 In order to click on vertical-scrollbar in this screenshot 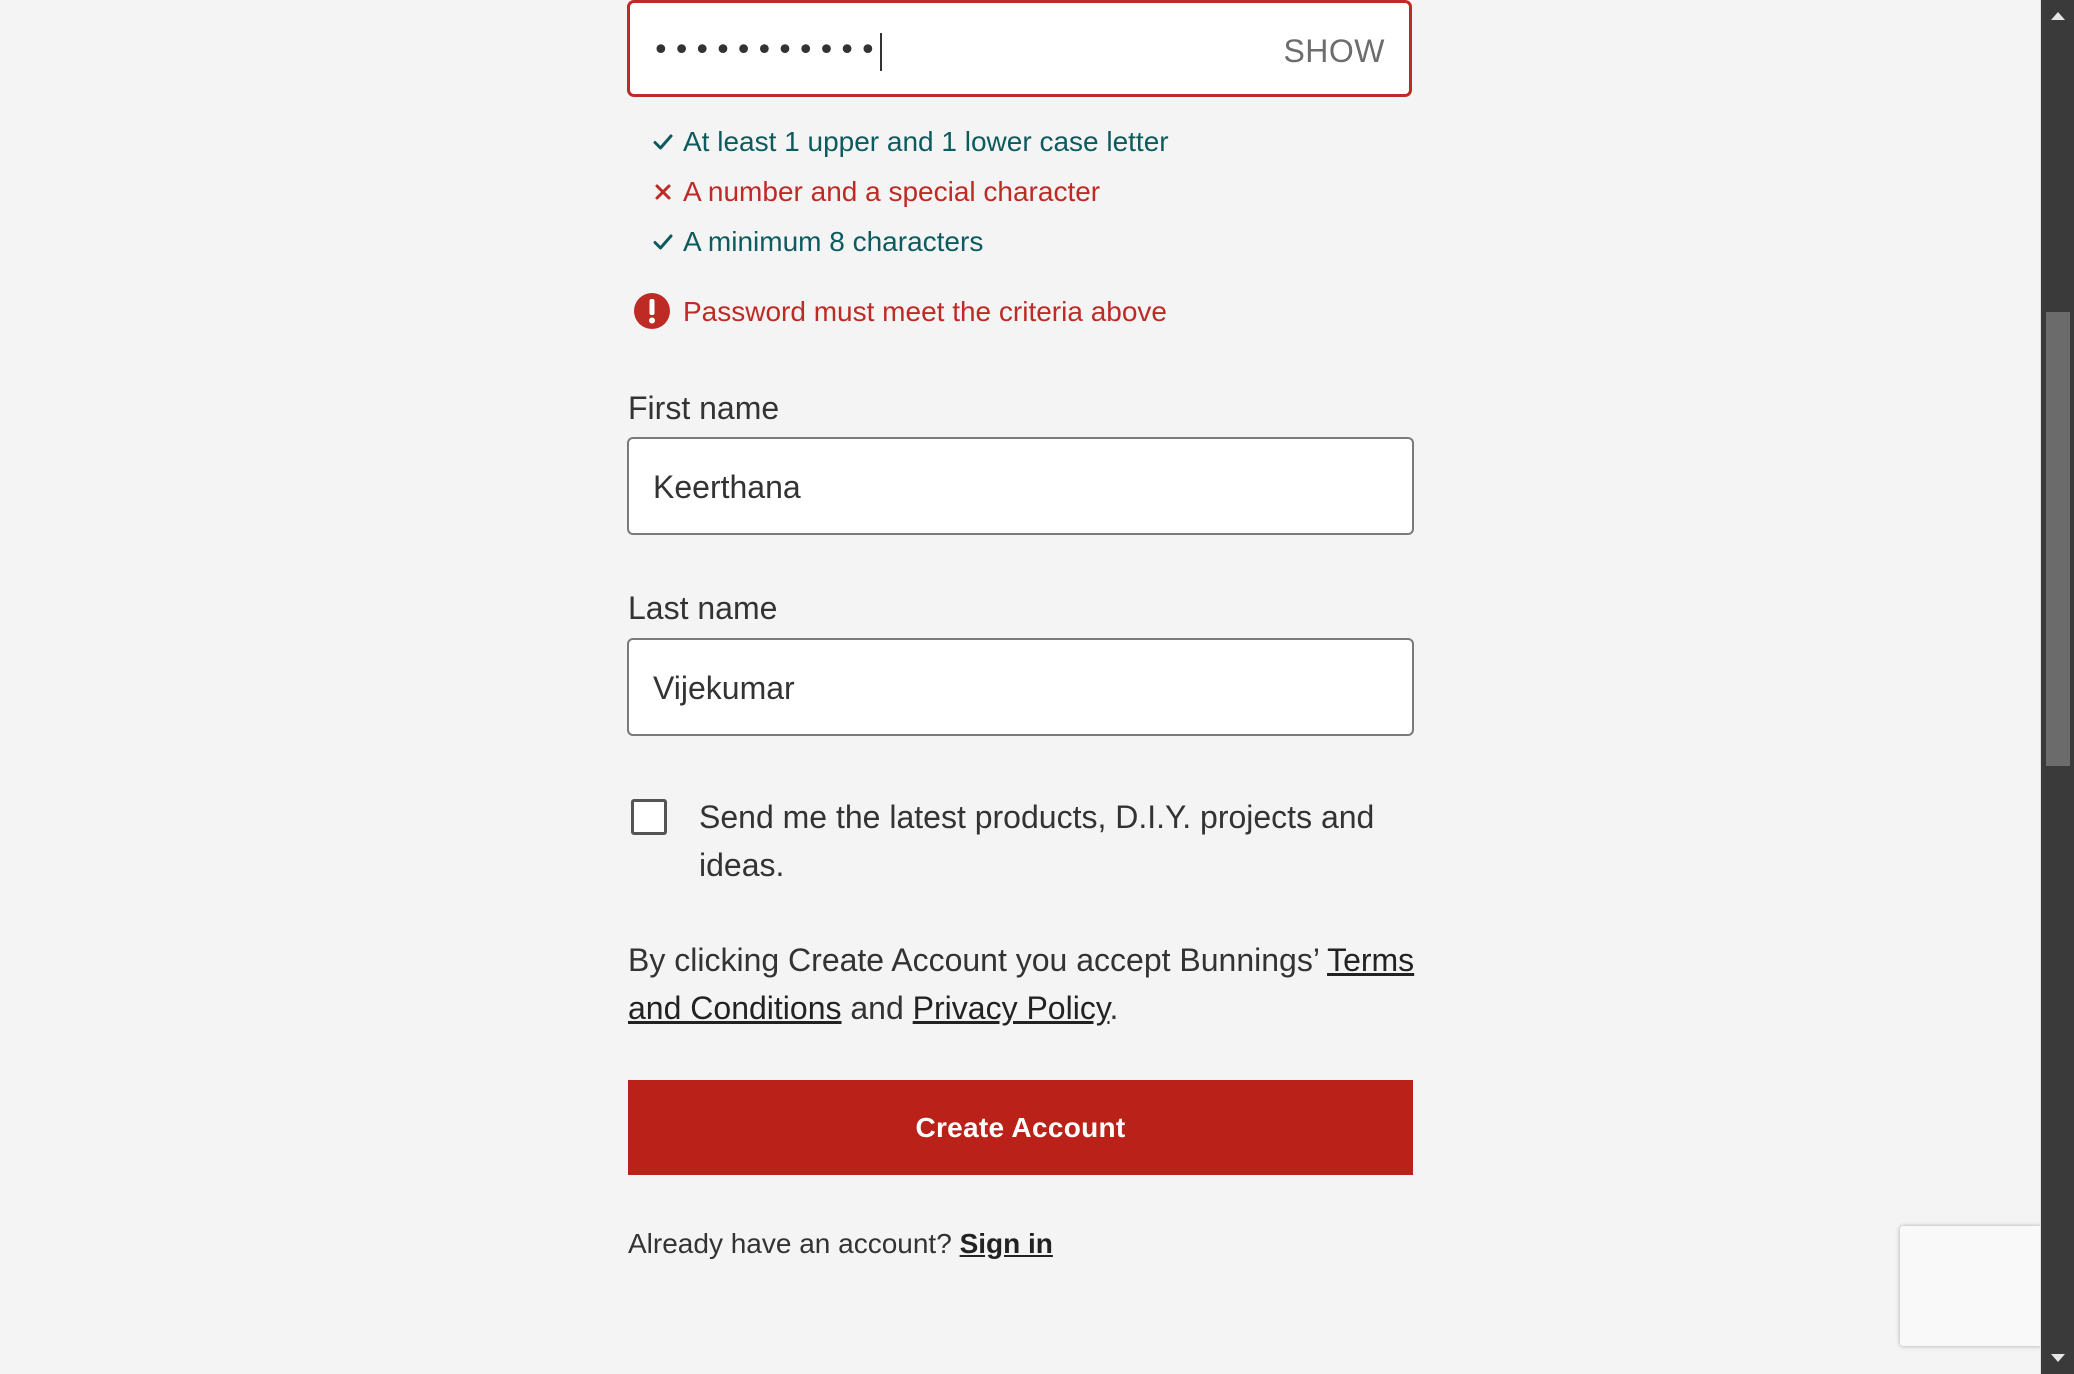, I will do `click(2057, 687)`.